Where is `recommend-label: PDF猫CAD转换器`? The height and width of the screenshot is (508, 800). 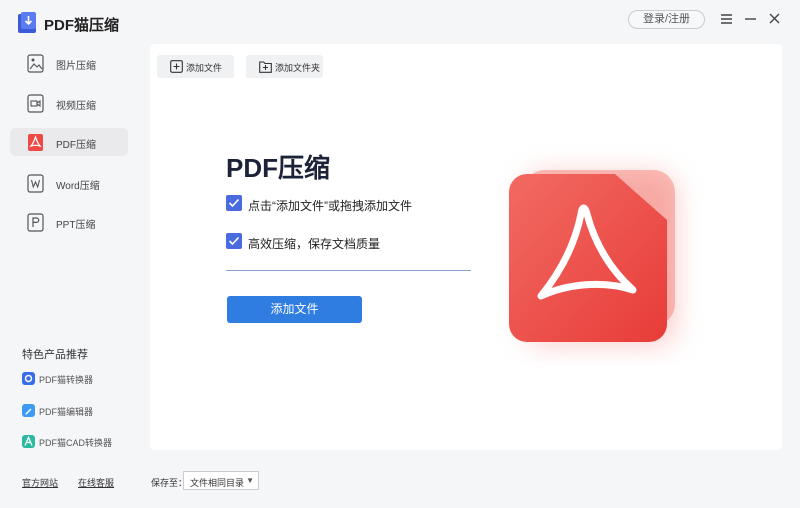
recommend-label: PDF猫CAD转换器 is located at coordinates (76, 443).